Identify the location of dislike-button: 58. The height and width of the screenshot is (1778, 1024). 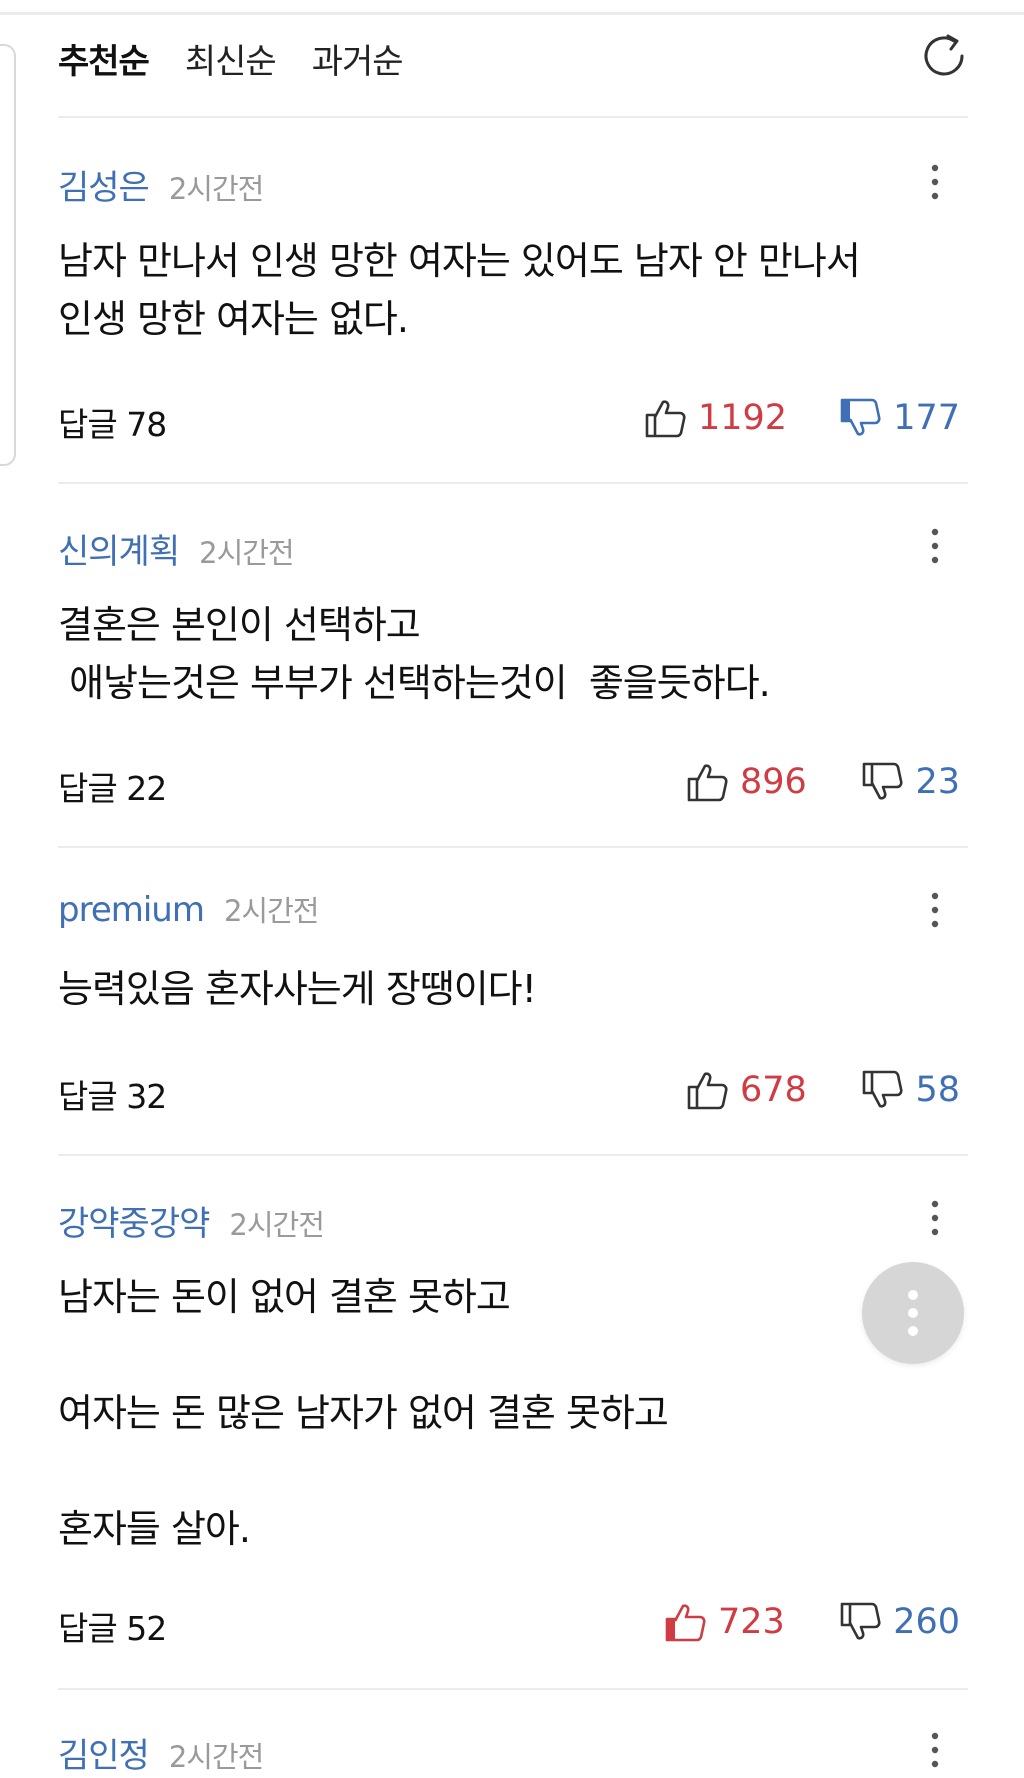
(910, 1090).